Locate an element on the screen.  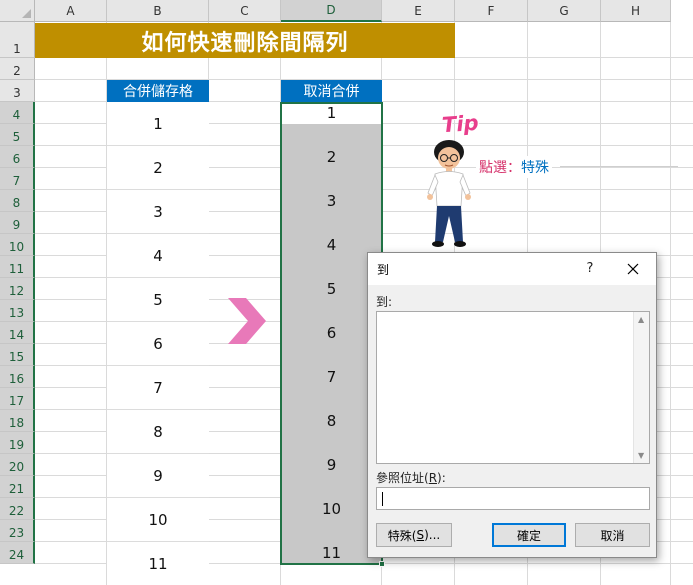
callout-divider is located at coordinates (619, 166).